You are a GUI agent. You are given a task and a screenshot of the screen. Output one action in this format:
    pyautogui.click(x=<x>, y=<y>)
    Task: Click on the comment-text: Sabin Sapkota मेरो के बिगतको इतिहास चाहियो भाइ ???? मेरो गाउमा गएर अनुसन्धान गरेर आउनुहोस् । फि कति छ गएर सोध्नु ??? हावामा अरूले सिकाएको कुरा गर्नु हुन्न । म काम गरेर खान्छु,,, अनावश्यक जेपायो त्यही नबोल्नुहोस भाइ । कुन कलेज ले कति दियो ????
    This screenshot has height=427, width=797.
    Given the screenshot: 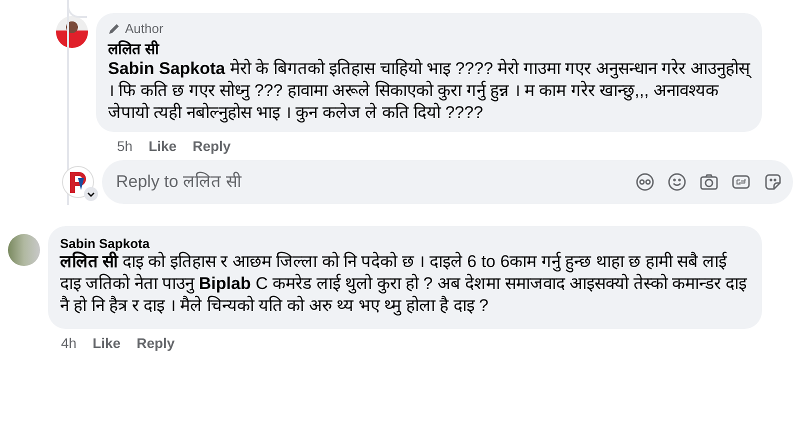 What is the action you would take?
    pyautogui.click(x=429, y=91)
    